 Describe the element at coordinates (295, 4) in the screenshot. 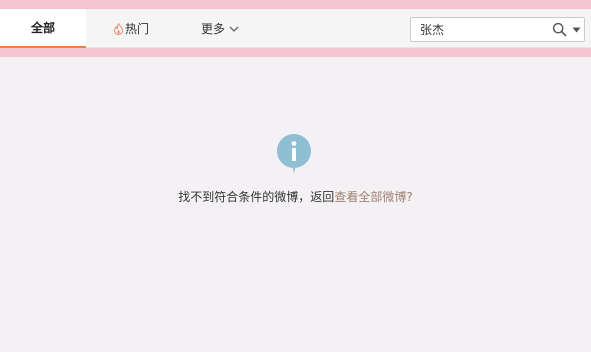

I see `top-band` at that location.